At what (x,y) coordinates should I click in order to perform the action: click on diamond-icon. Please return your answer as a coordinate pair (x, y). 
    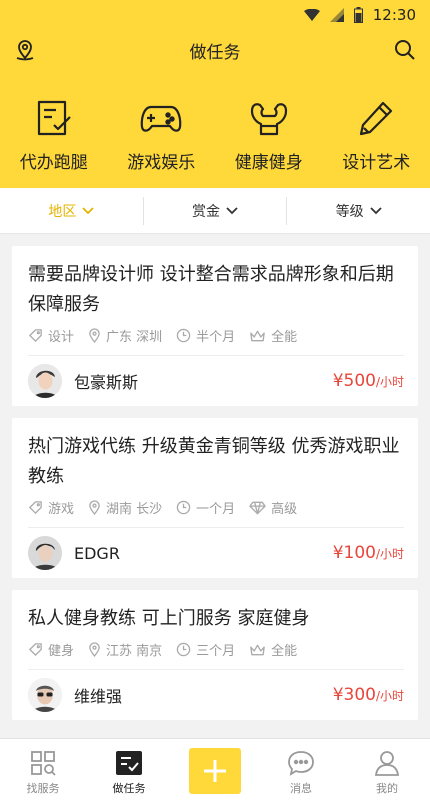
    Looking at the image, I should click on (257, 507).